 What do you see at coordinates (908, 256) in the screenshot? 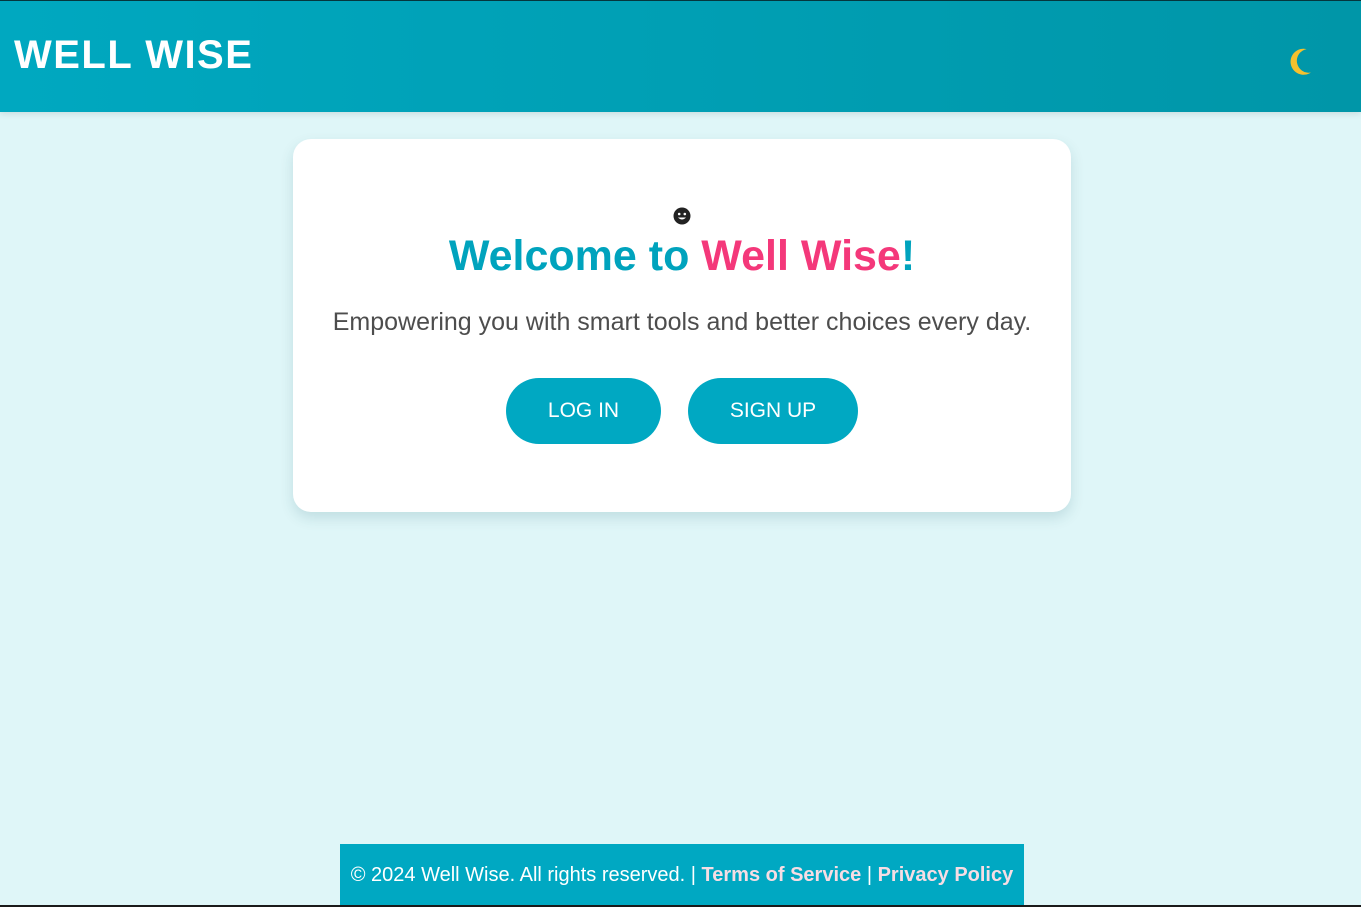
I see `welcome-suffix: !` at bounding box center [908, 256].